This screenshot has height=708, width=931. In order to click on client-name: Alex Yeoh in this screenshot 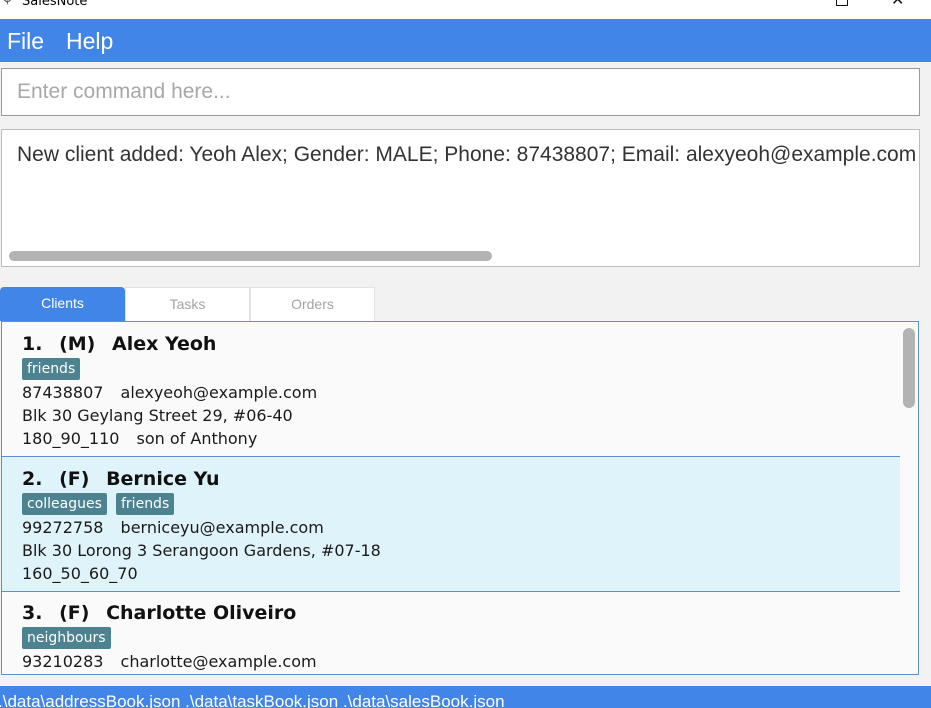, I will do `click(164, 344)`.